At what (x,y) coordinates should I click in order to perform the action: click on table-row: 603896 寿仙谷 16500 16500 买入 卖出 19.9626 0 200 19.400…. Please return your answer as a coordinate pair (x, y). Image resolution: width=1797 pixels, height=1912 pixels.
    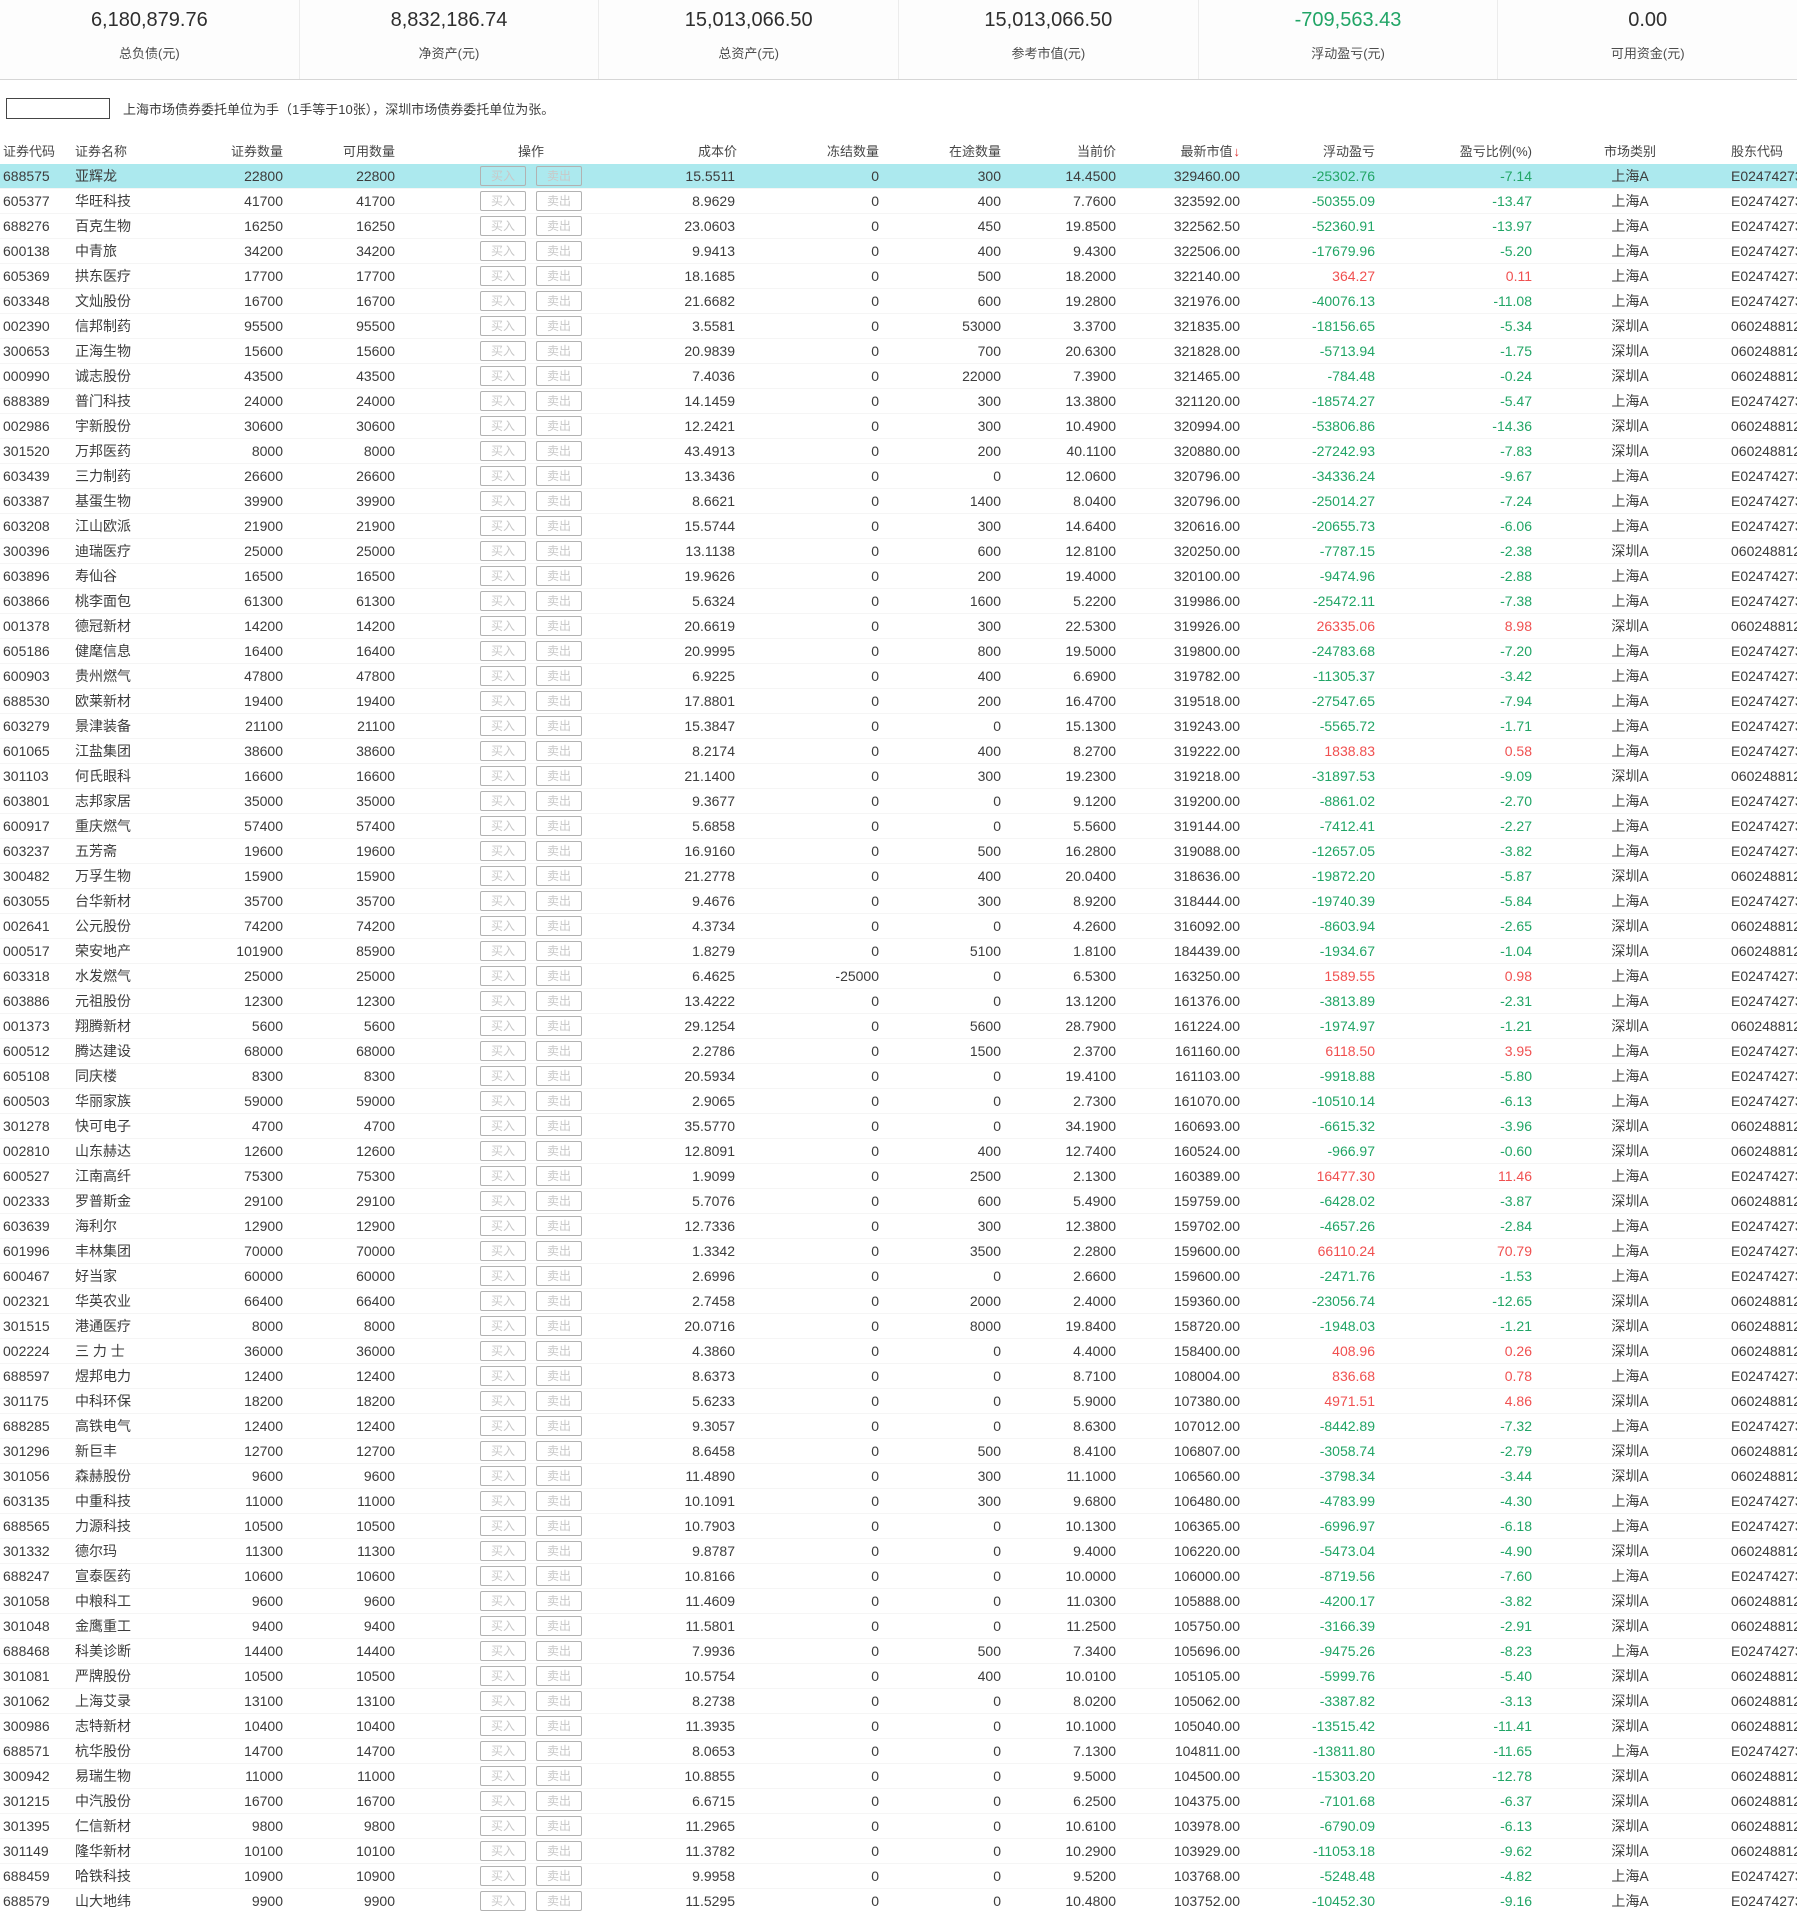
    Looking at the image, I should click on (898, 576).